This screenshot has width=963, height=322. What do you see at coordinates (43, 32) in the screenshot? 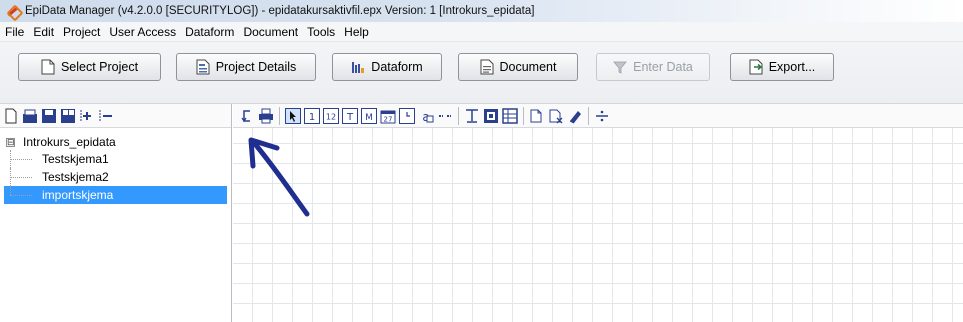
I see `menu-edit: Edit` at bounding box center [43, 32].